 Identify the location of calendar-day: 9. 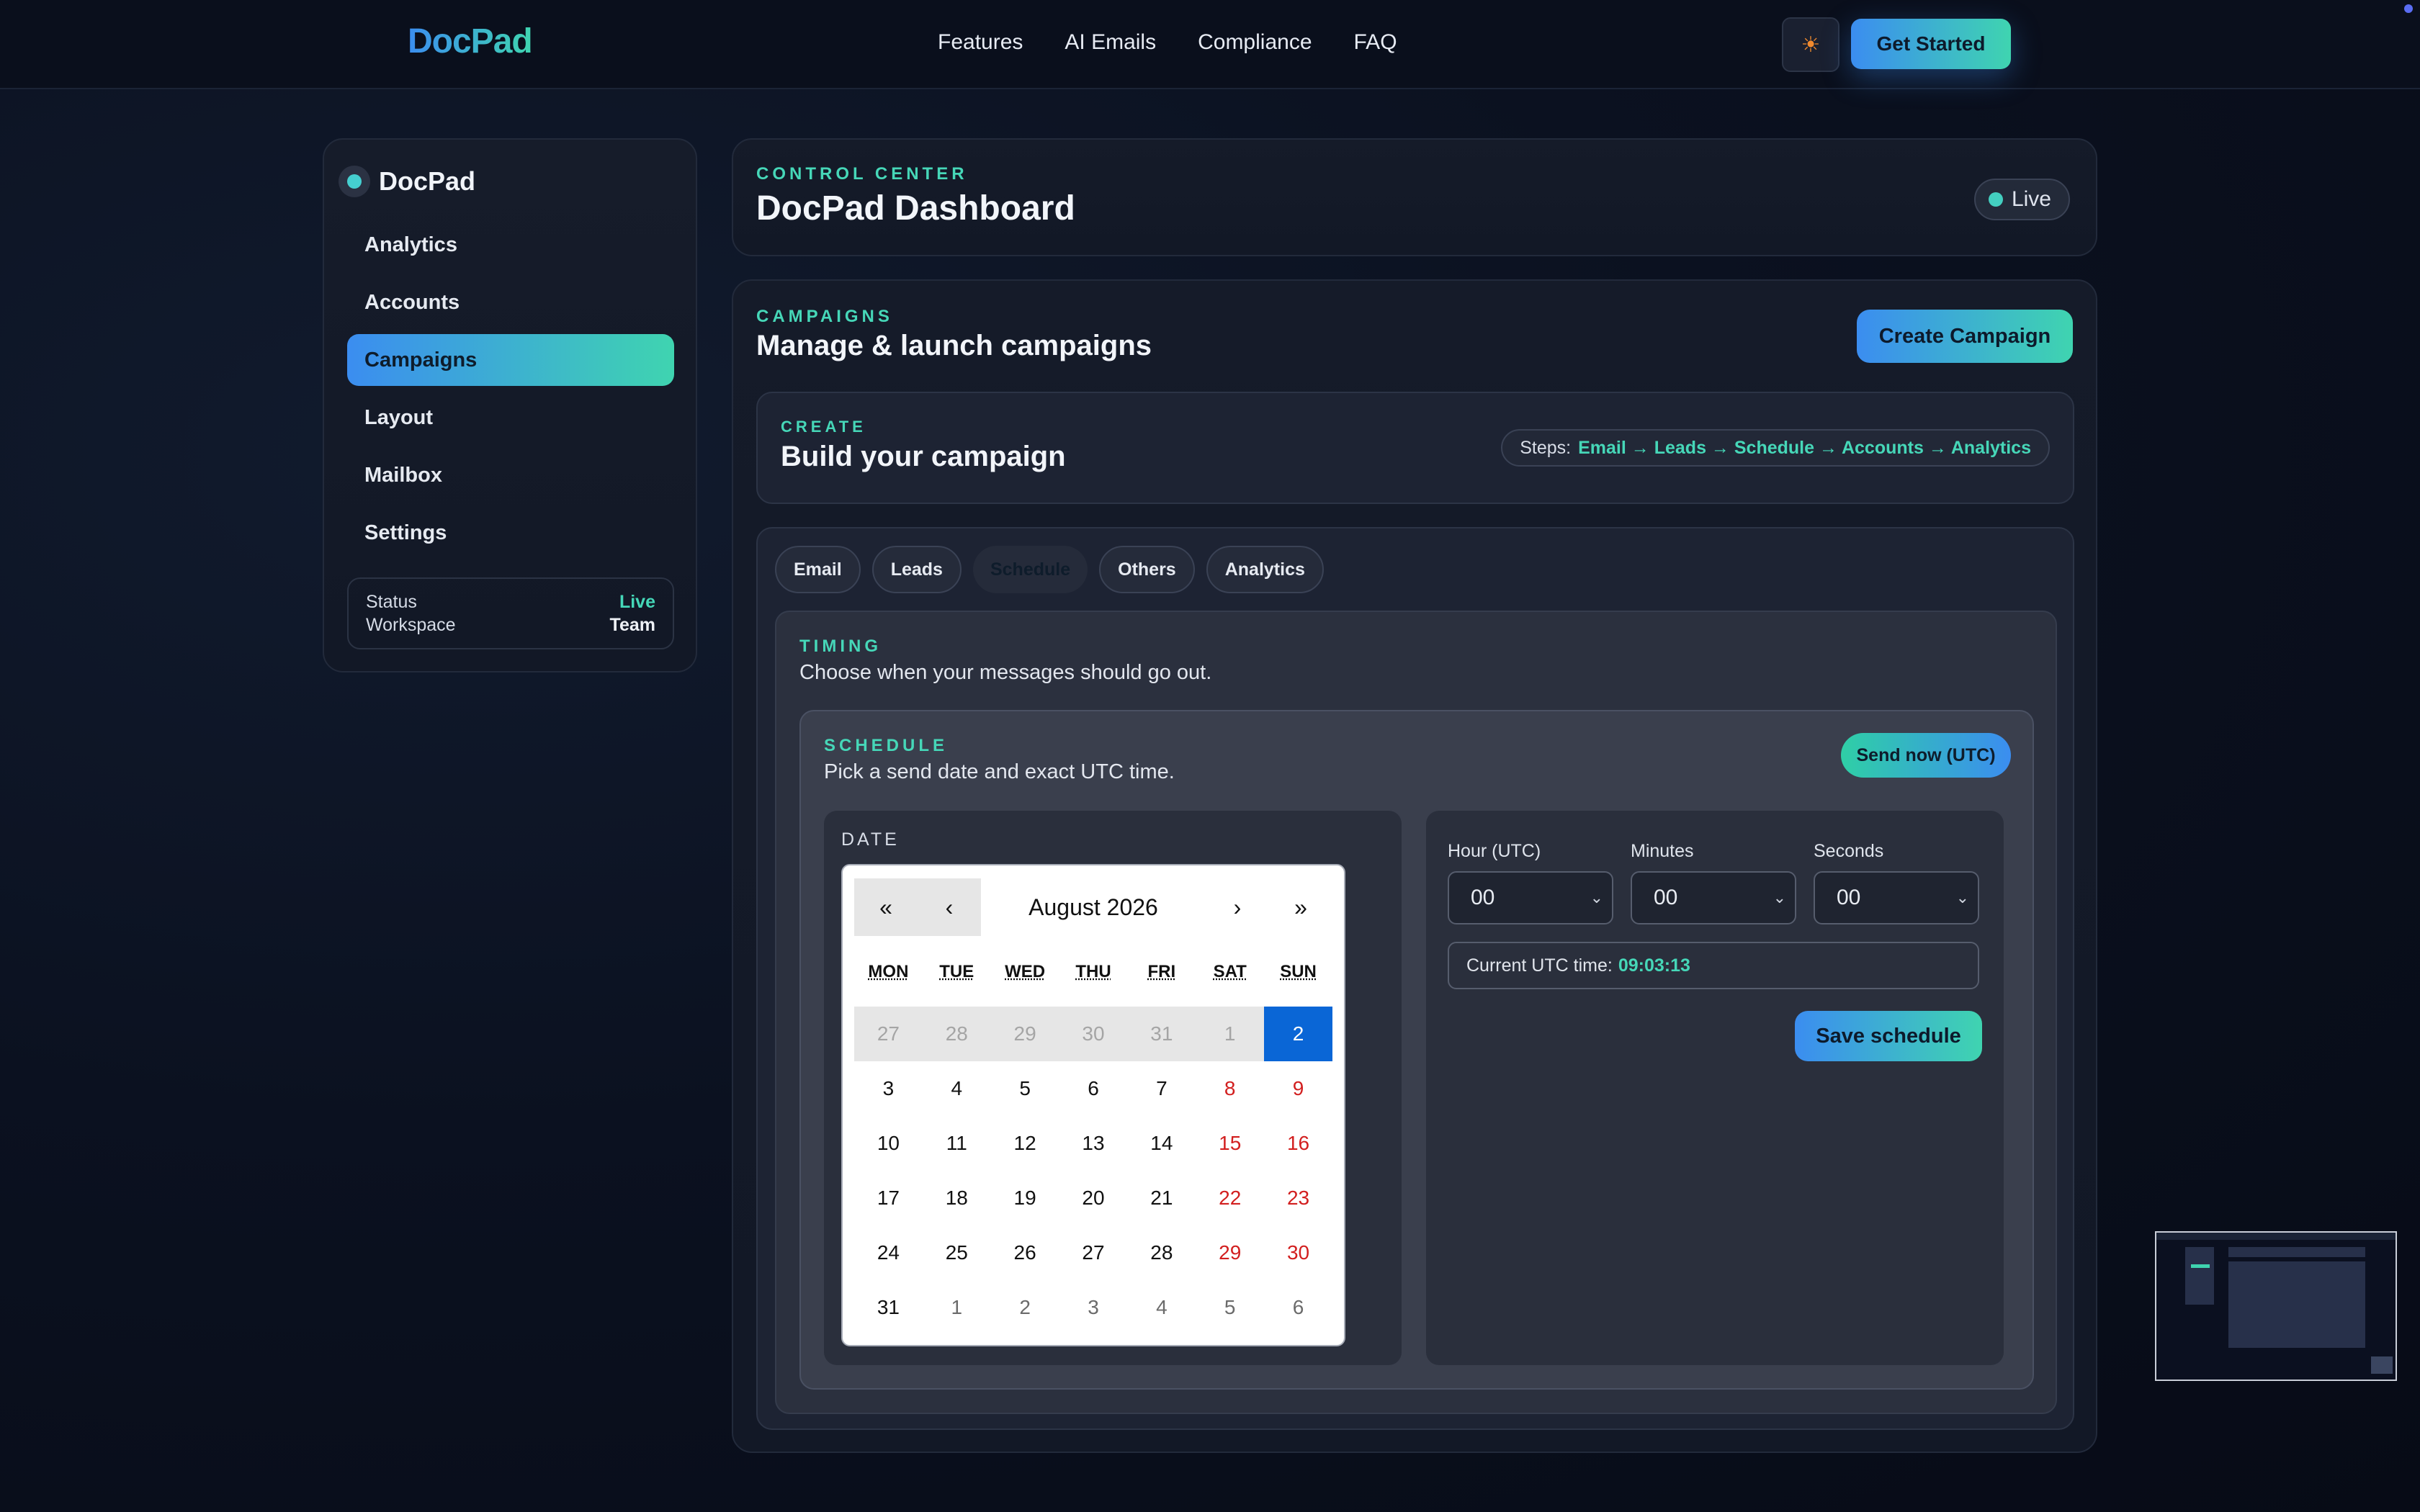
(1298, 1088).